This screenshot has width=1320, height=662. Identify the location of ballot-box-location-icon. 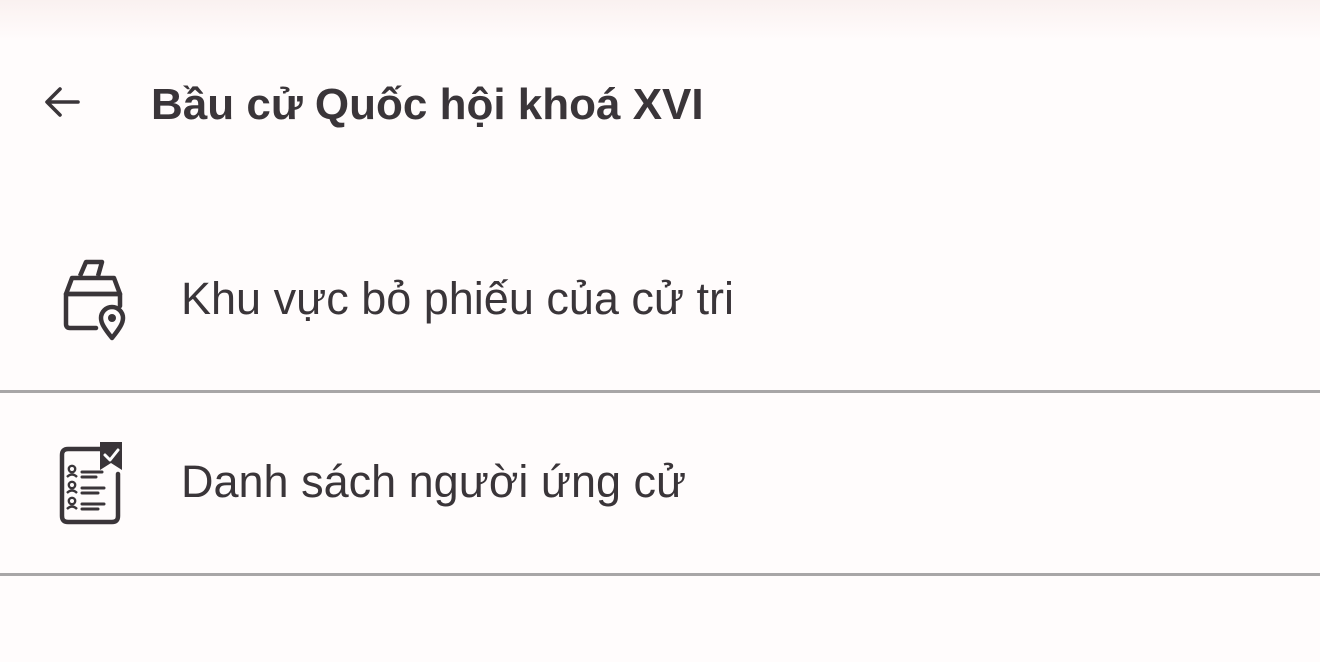
(90, 299).